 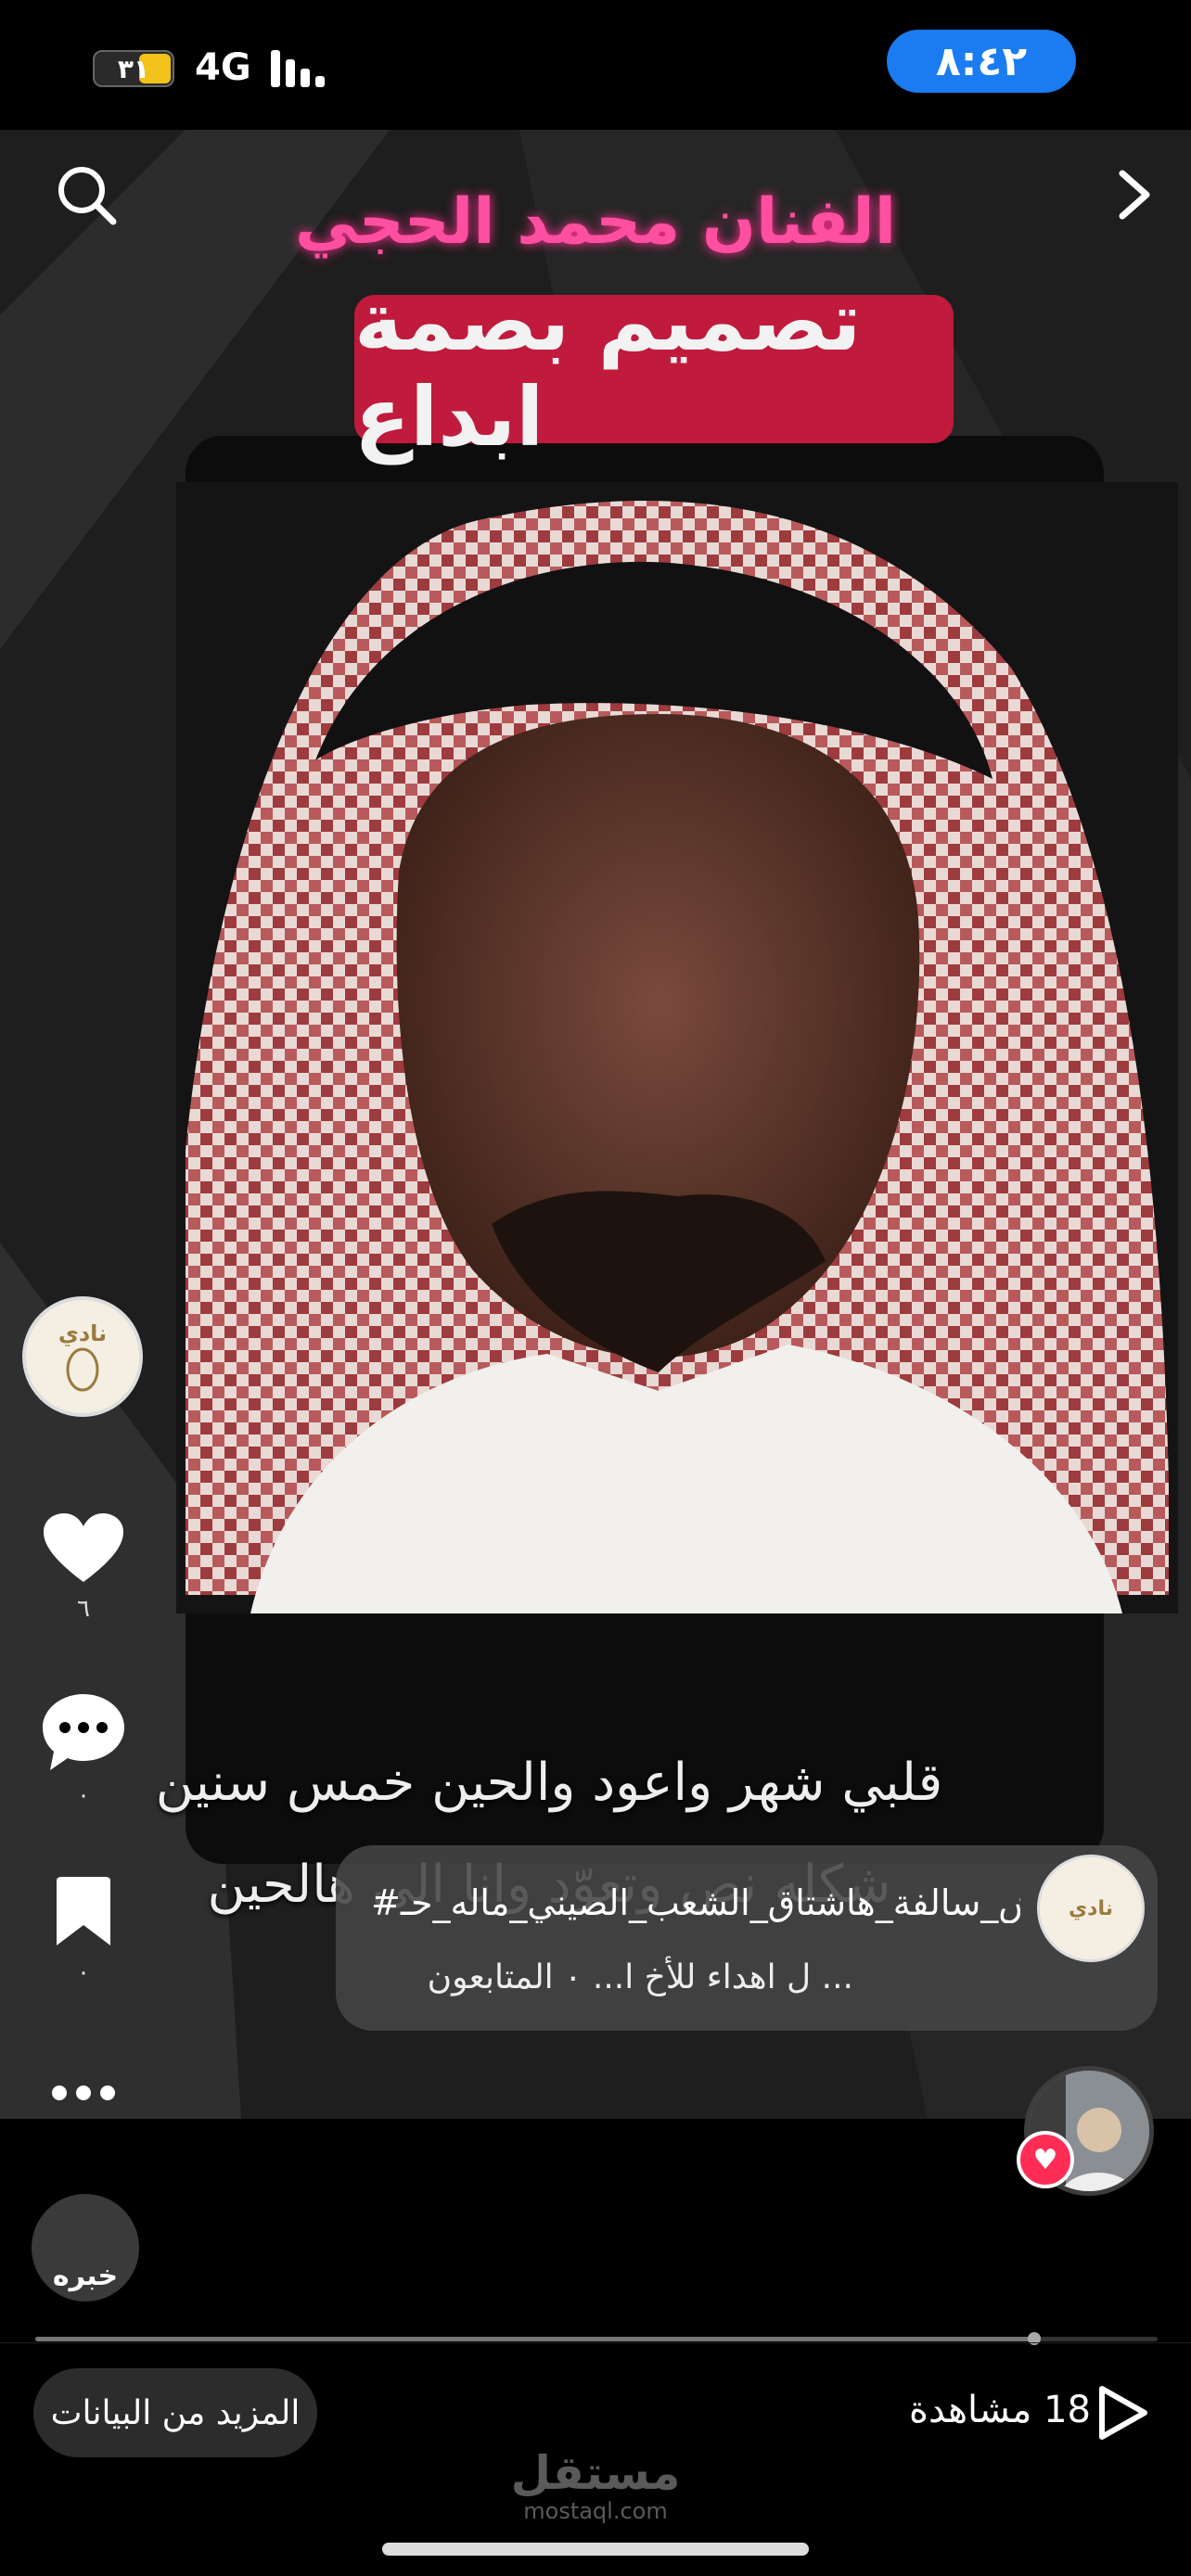 I want to click on progress-fill, so click(x=534, y=2339).